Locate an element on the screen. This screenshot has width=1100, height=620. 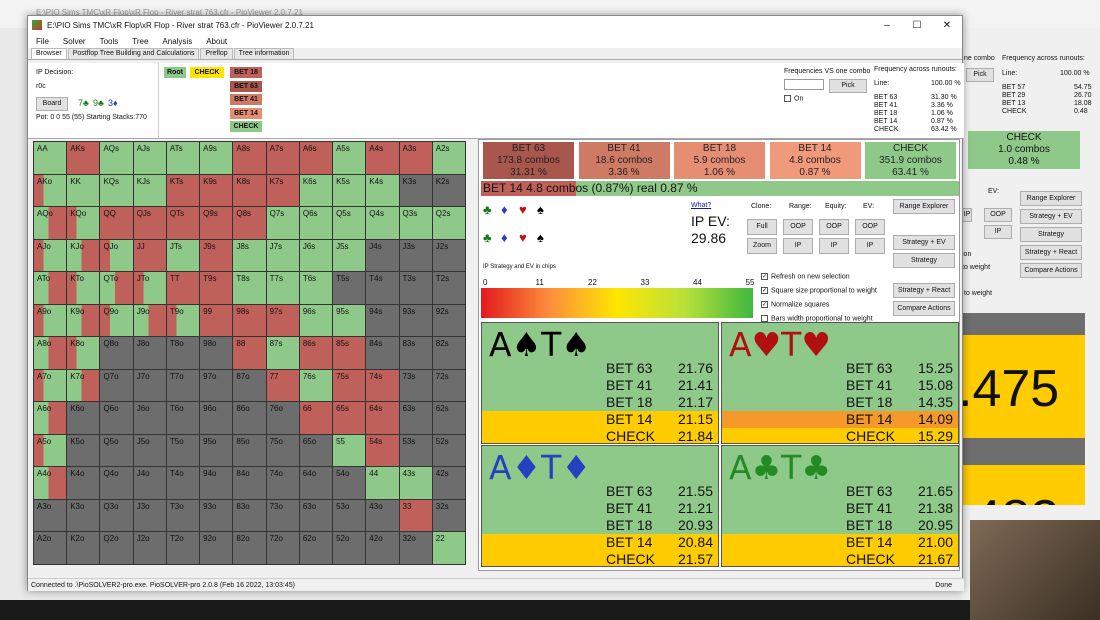
hand-cell: 95s is located at coordinates (349, 320).